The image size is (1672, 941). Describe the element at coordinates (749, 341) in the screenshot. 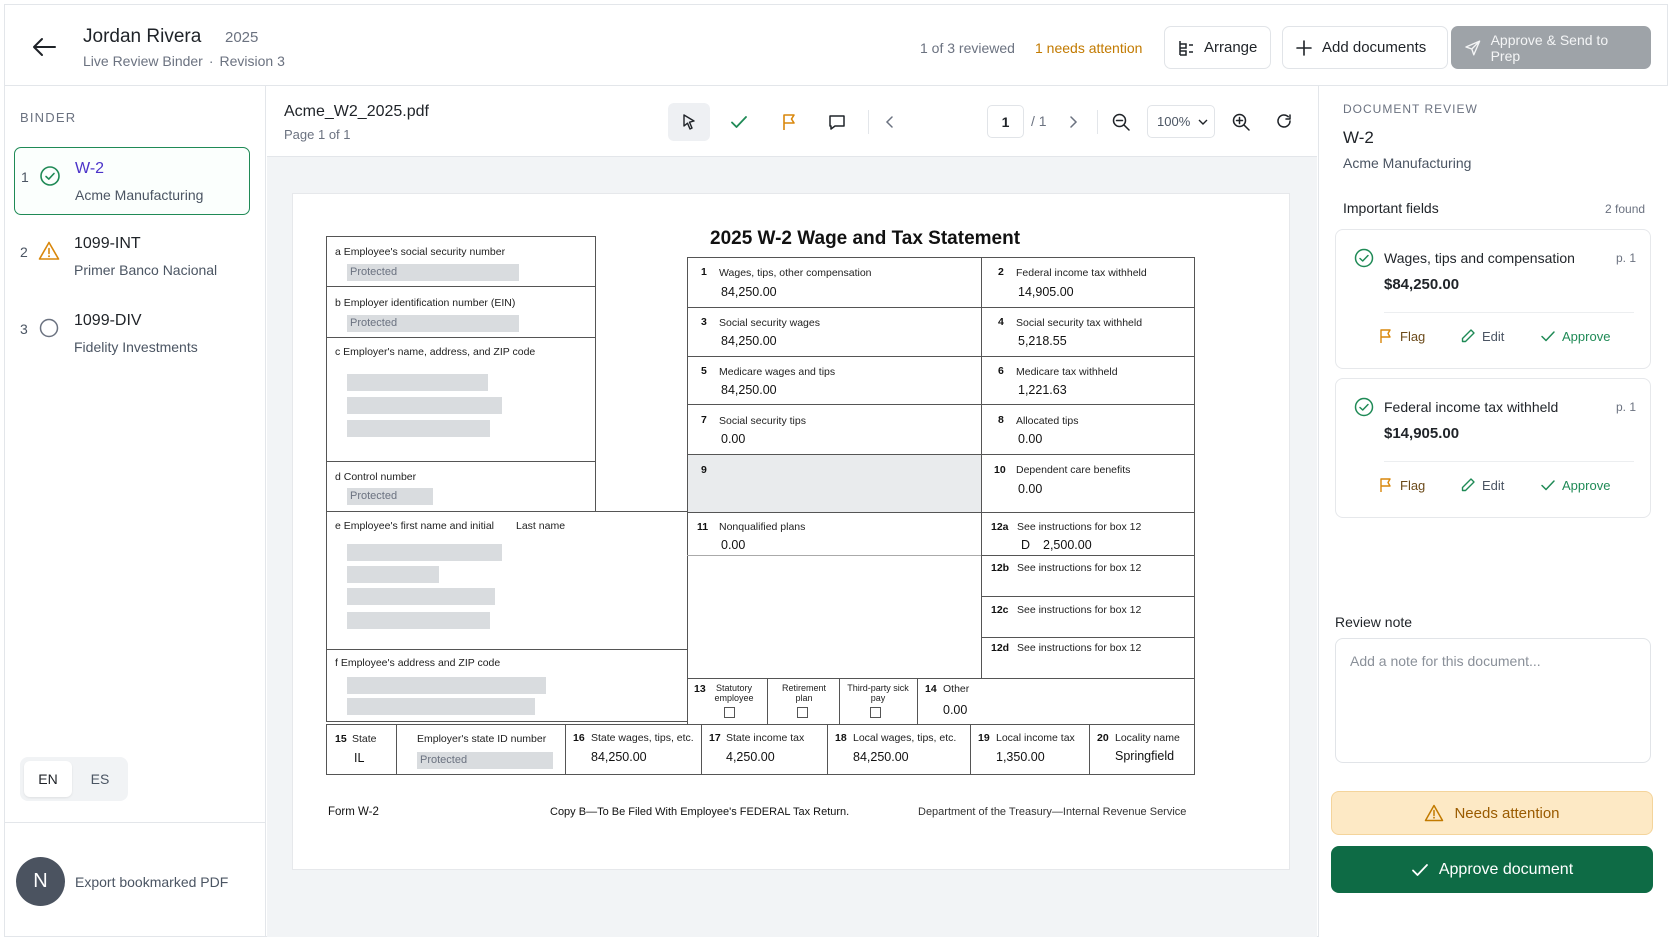

I see `box-3-value: 84,250.00` at that location.